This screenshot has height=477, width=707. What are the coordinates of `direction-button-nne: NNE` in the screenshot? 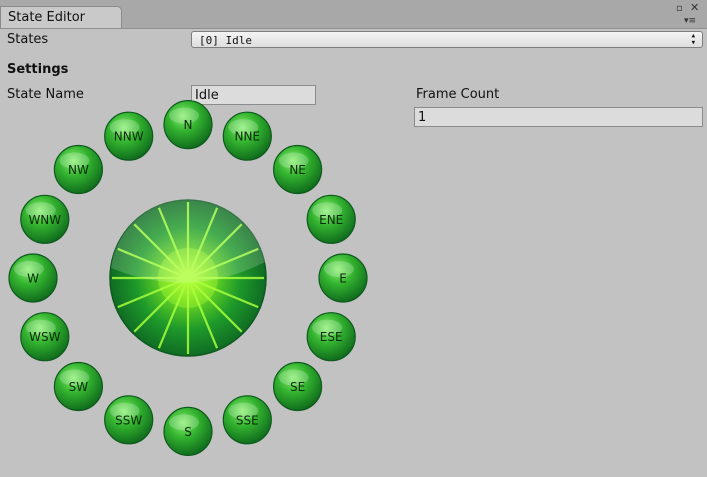 It's located at (247, 136).